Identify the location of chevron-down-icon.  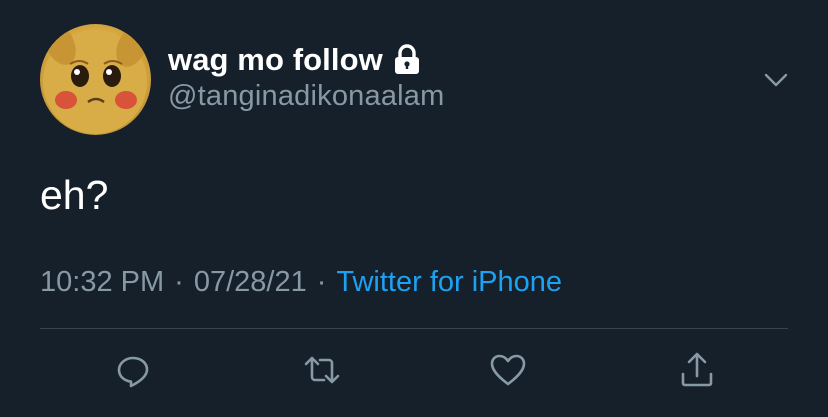
(776, 80).